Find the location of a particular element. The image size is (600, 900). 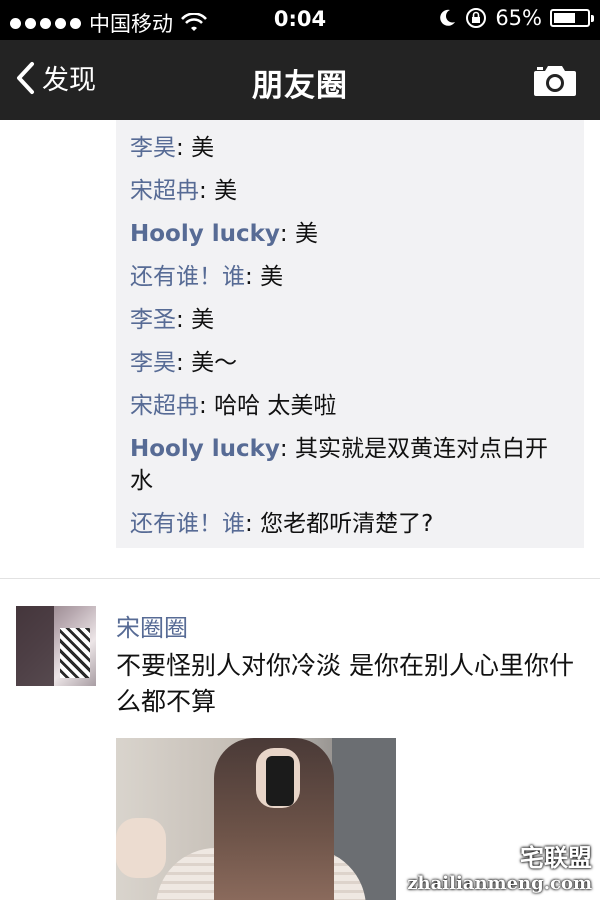

comment-text: 哈哈 太美啦 is located at coordinates (275, 406).